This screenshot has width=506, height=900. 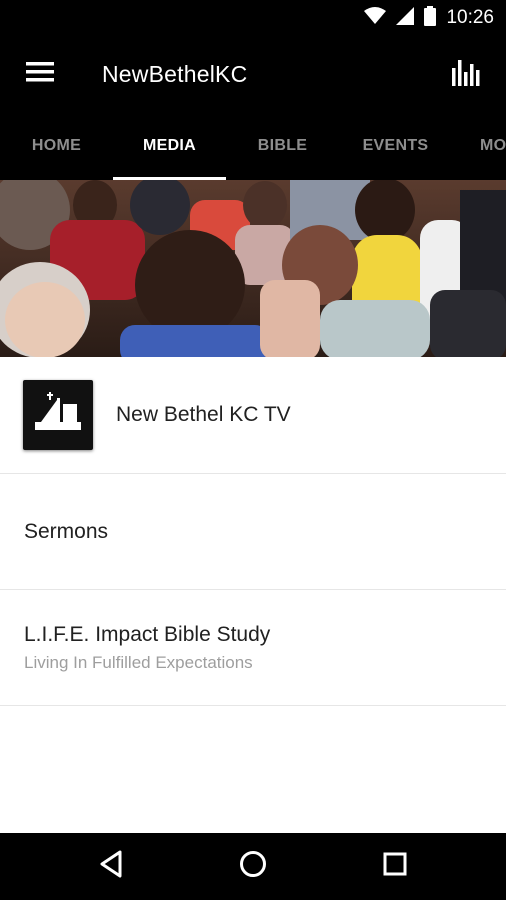 I want to click on bar-chart-icon, so click(x=466, y=74).